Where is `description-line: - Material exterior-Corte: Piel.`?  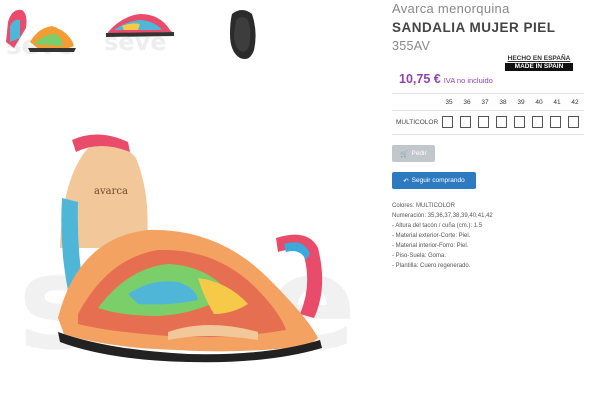 description-line: - Material exterior-Corte: Piel. is located at coordinates (431, 236).